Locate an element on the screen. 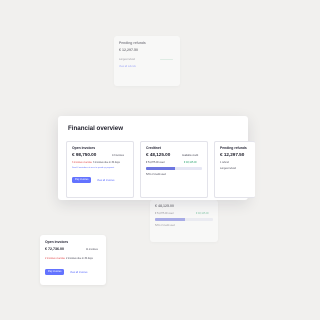  available-credit-label: Available credit is located at coordinates (190, 155).